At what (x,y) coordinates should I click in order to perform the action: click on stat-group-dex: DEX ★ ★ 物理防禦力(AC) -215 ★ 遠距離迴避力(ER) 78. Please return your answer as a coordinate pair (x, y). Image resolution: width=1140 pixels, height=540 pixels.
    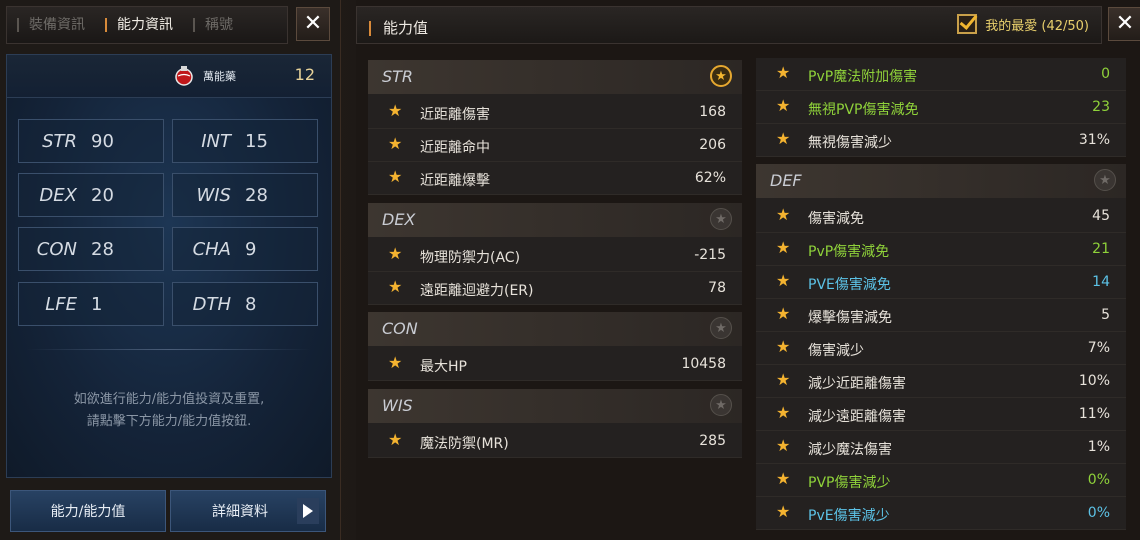
    Looking at the image, I should click on (555, 254).